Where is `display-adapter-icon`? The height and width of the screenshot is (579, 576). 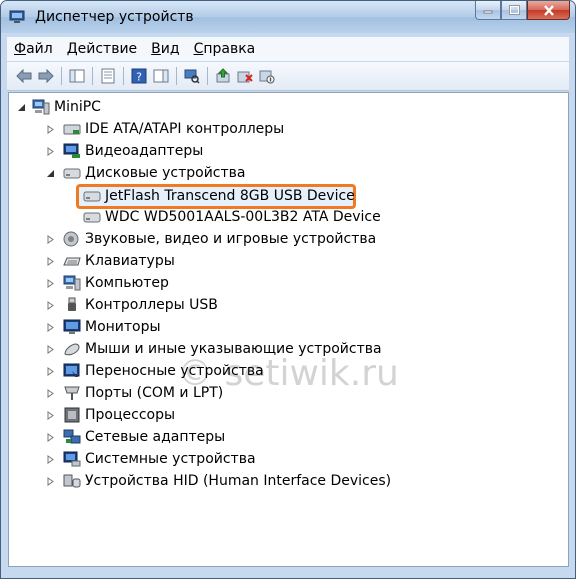
display-adapter-icon is located at coordinates (71, 150).